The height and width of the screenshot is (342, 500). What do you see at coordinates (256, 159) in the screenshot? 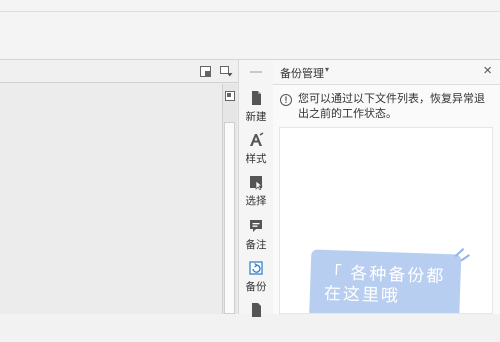
I see `style-label: 样式` at bounding box center [256, 159].